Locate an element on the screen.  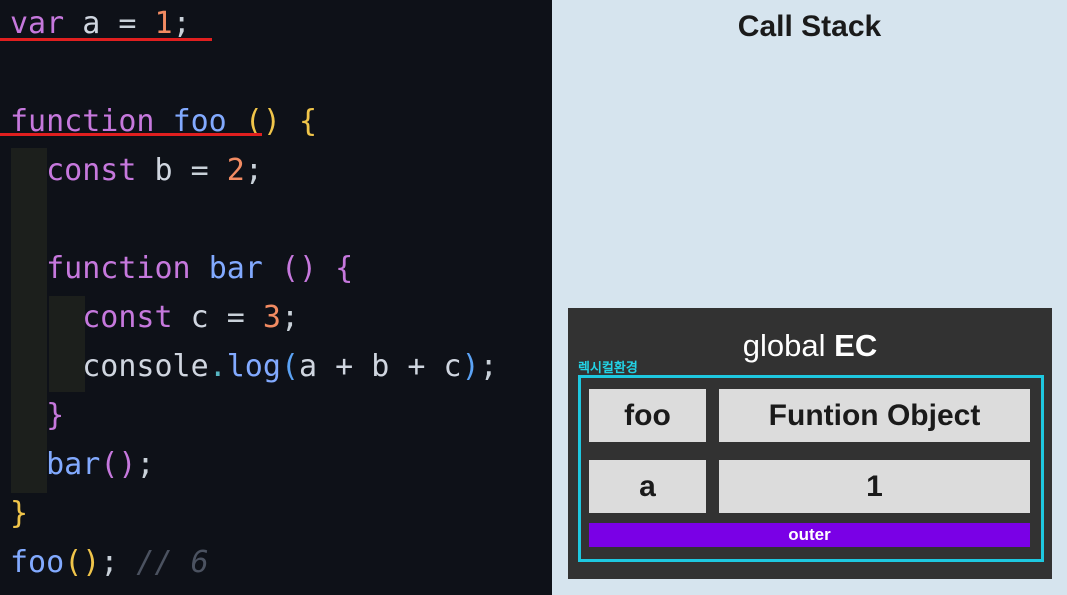
code-line: function foo () { is located at coordinates (163, 122).